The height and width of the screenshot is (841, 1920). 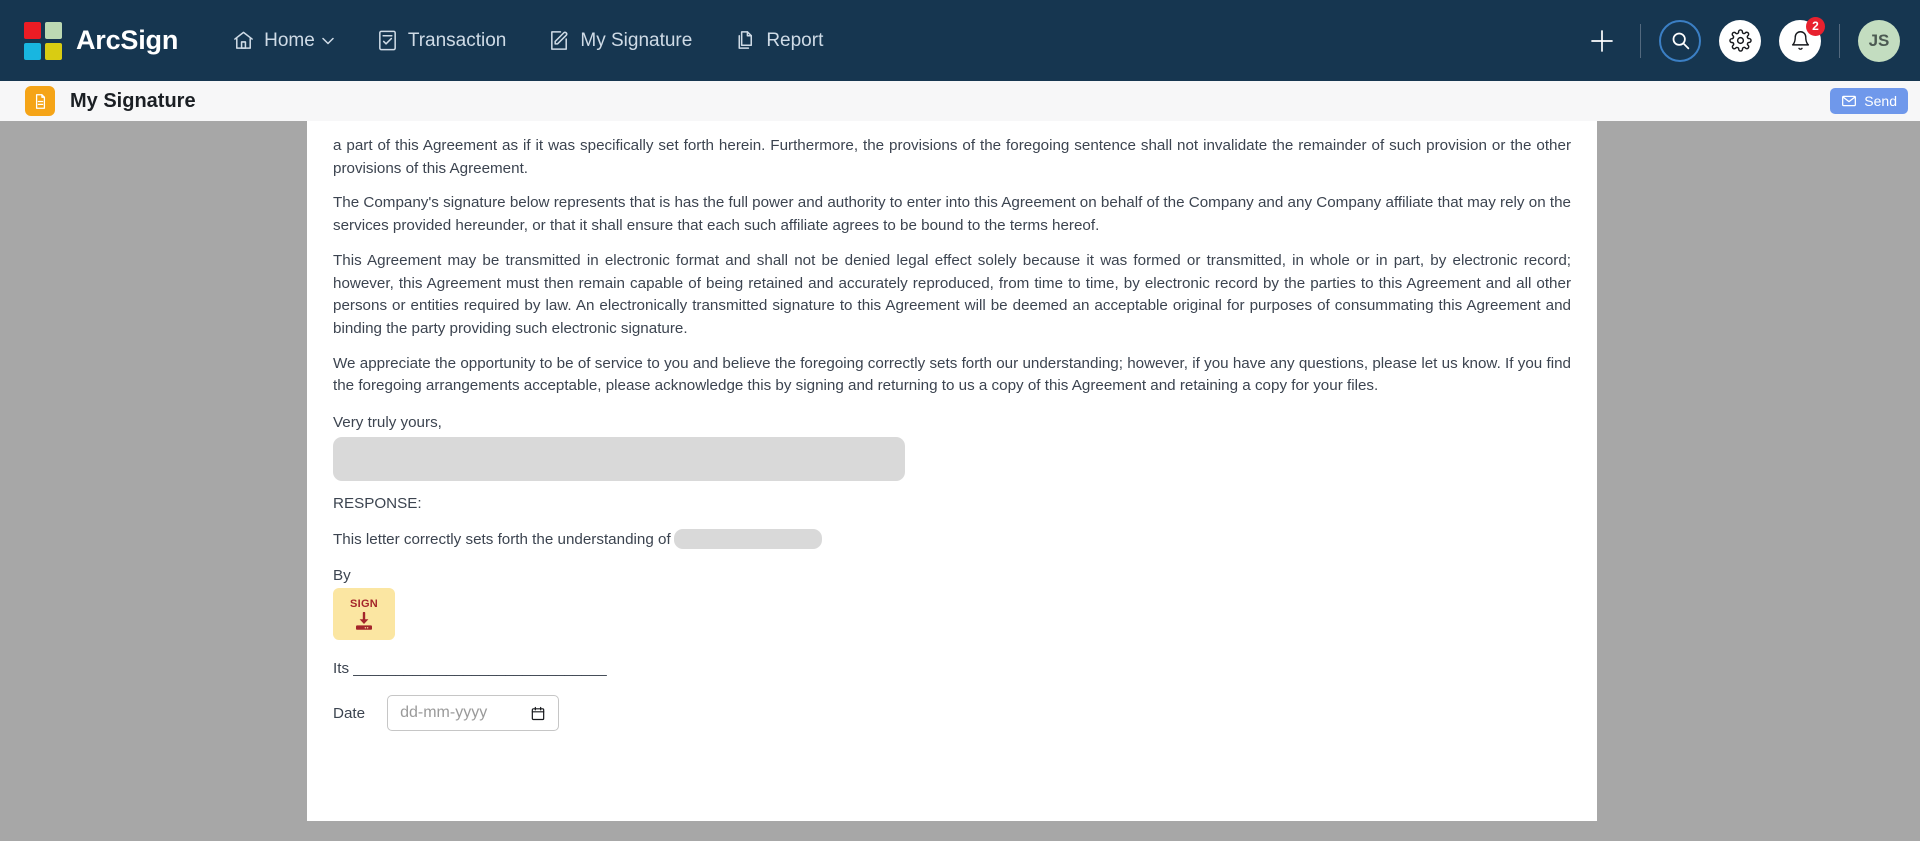 I want to click on sign-field-label: SIGN, so click(x=364, y=603).